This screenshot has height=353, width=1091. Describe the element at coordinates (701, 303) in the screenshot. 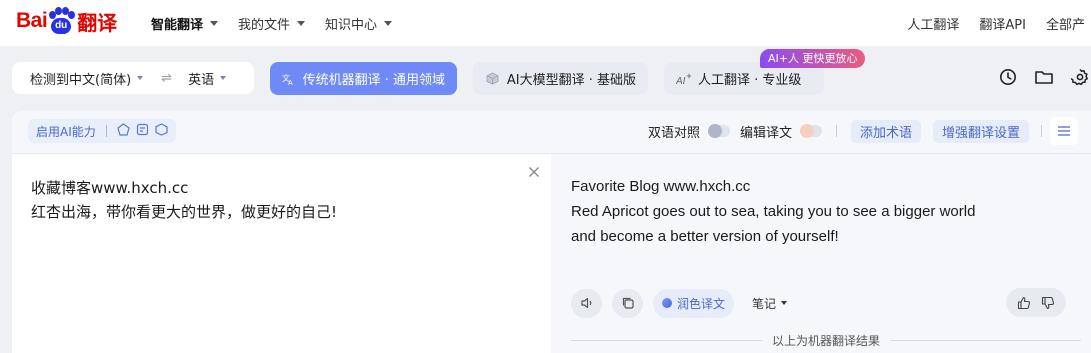

I see `polish-label: 润色译文` at that location.